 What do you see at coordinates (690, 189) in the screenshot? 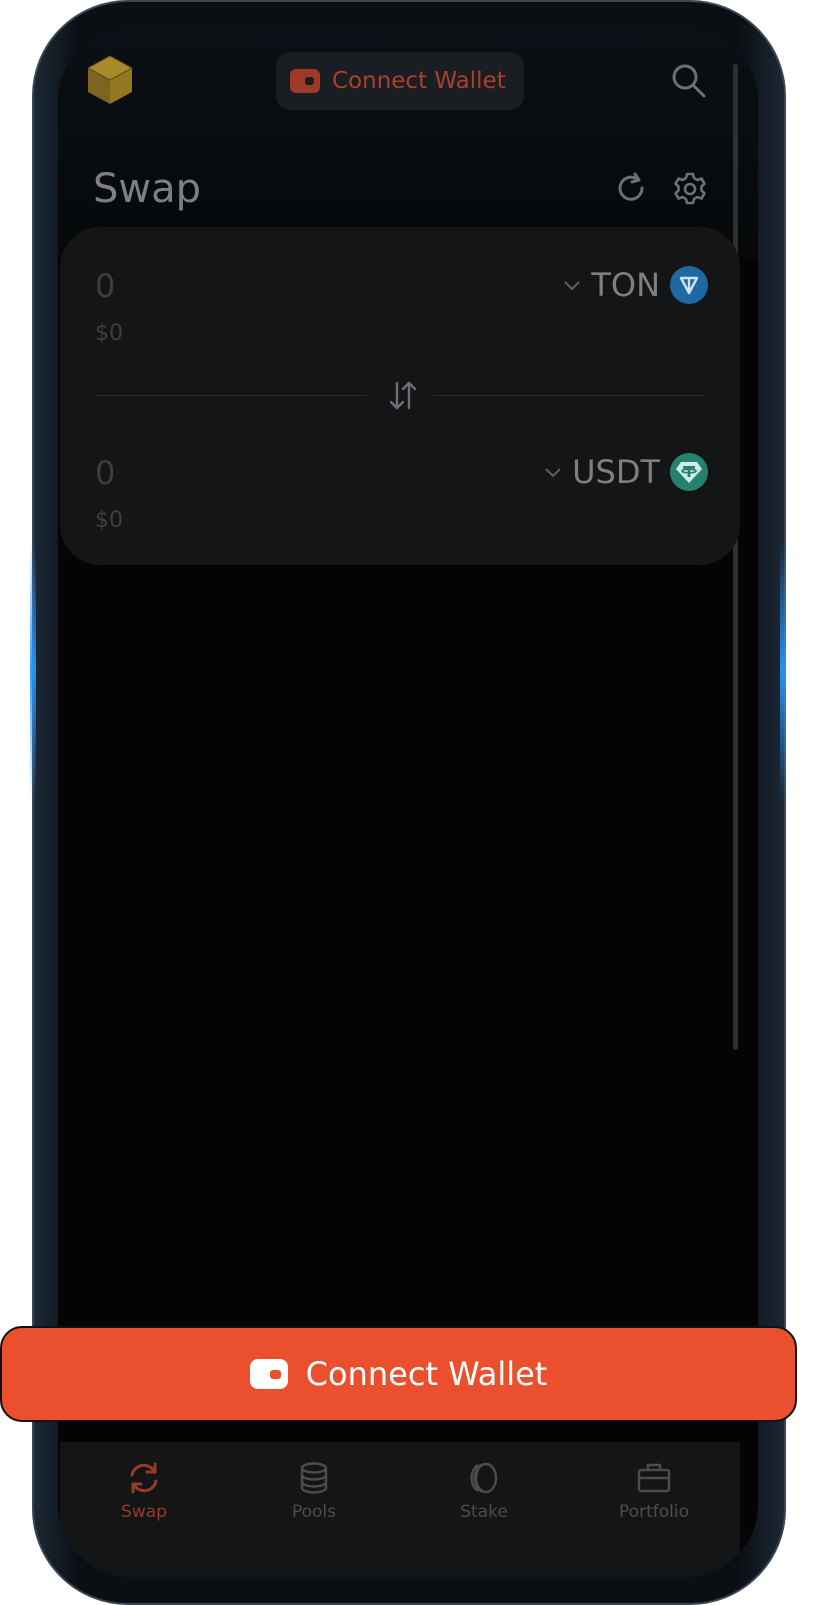
I see `gear-icon` at bounding box center [690, 189].